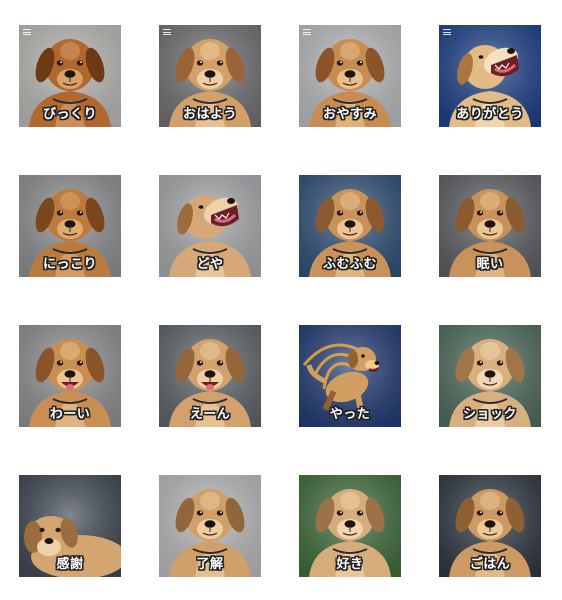 This screenshot has height=600, width=562. I want to click on sticker-caption: わーい, so click(70, 414).